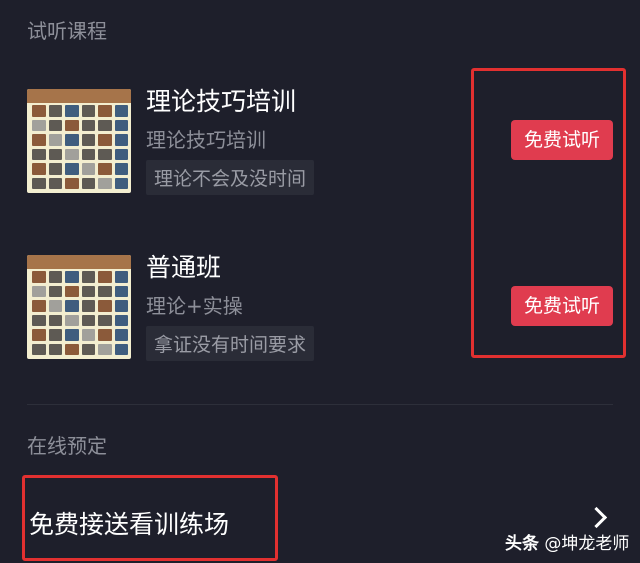 This screenshot has height=563, width=640. What do you see at coordinates (184, 267) in the screenshot?
I see `course-name: 普通班` at bounding box center [184, 267].